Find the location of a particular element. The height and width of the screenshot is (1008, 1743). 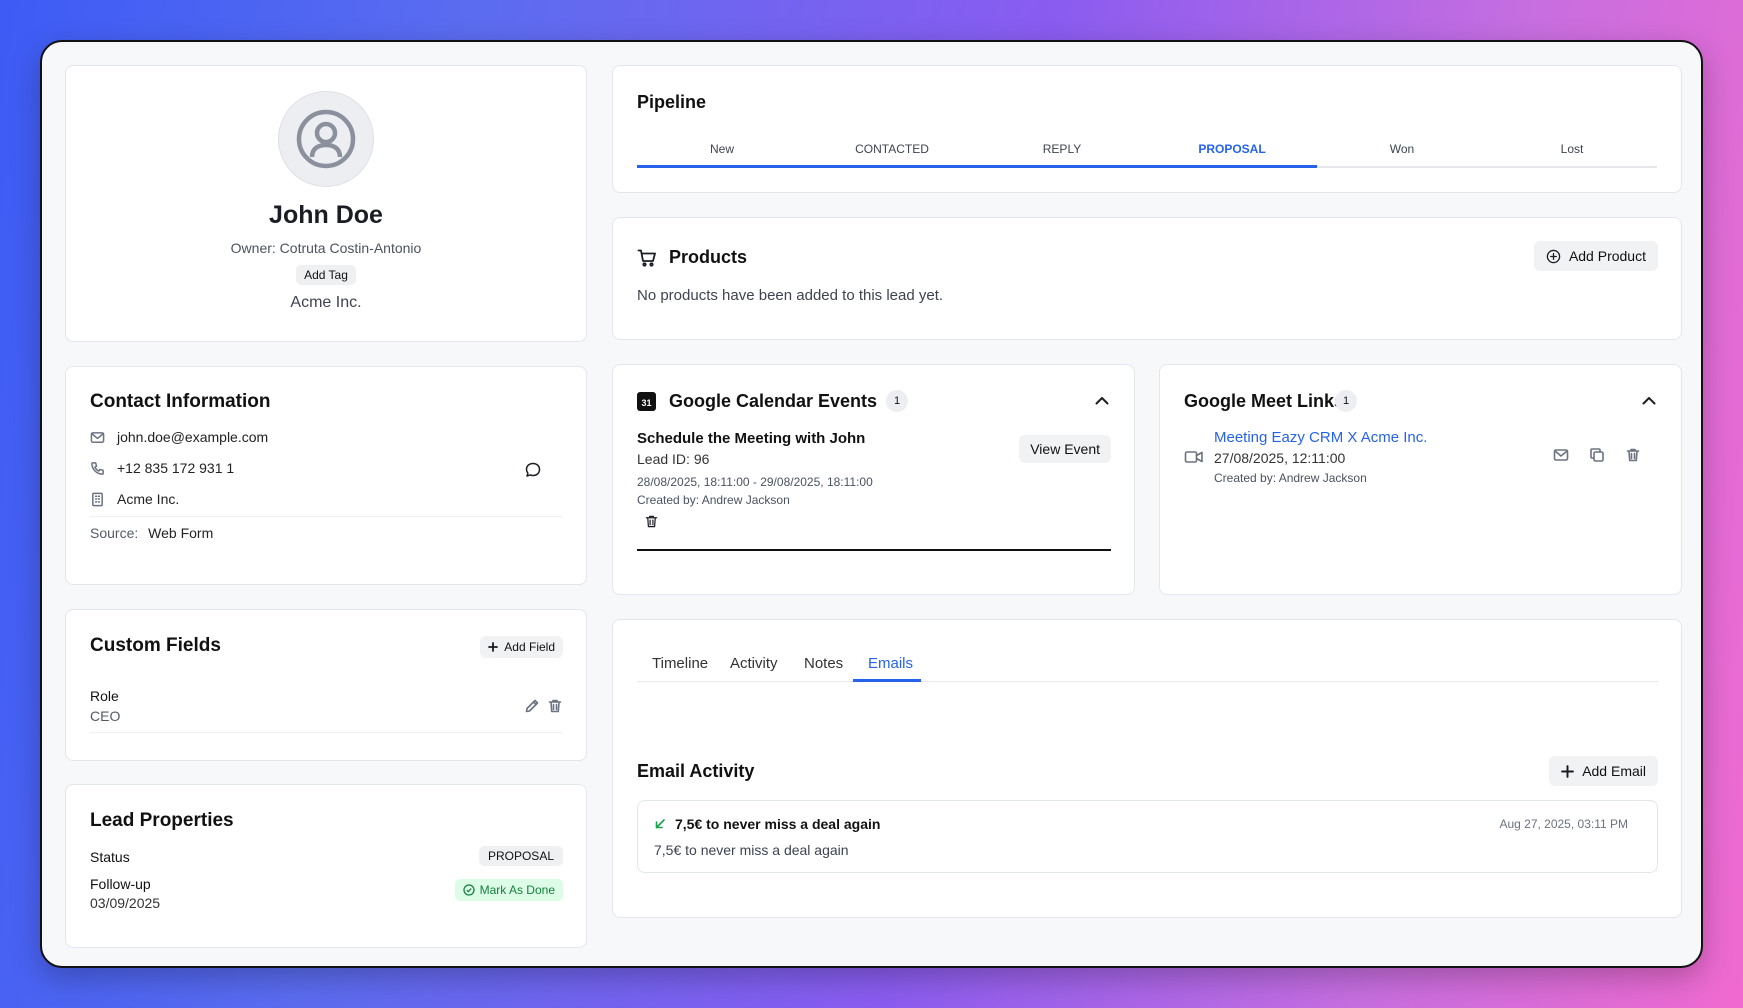

followup-label: Follow-up is located at coordinates (120, 884).